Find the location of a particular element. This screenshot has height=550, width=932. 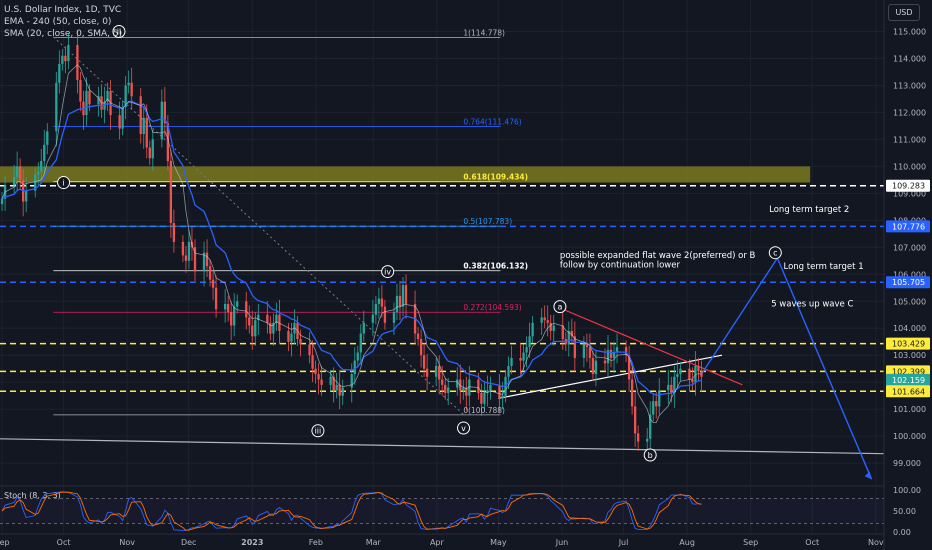

sma-legend: SMA (20, close, 0, SMA, 5) is located at coordinates (63, 34).